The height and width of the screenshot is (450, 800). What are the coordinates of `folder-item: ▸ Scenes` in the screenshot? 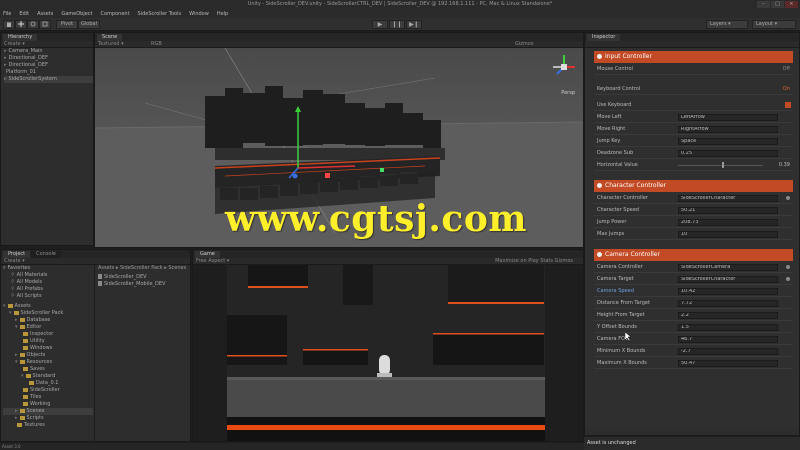 It's located at (48, 411).